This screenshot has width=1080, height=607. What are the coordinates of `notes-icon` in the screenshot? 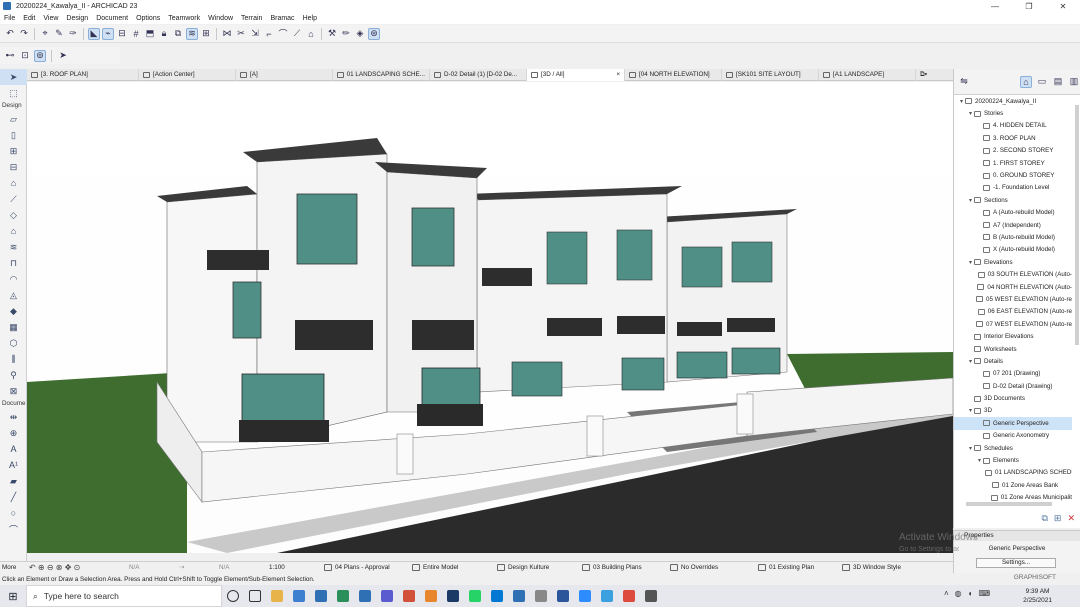 It's located at (387, 596).